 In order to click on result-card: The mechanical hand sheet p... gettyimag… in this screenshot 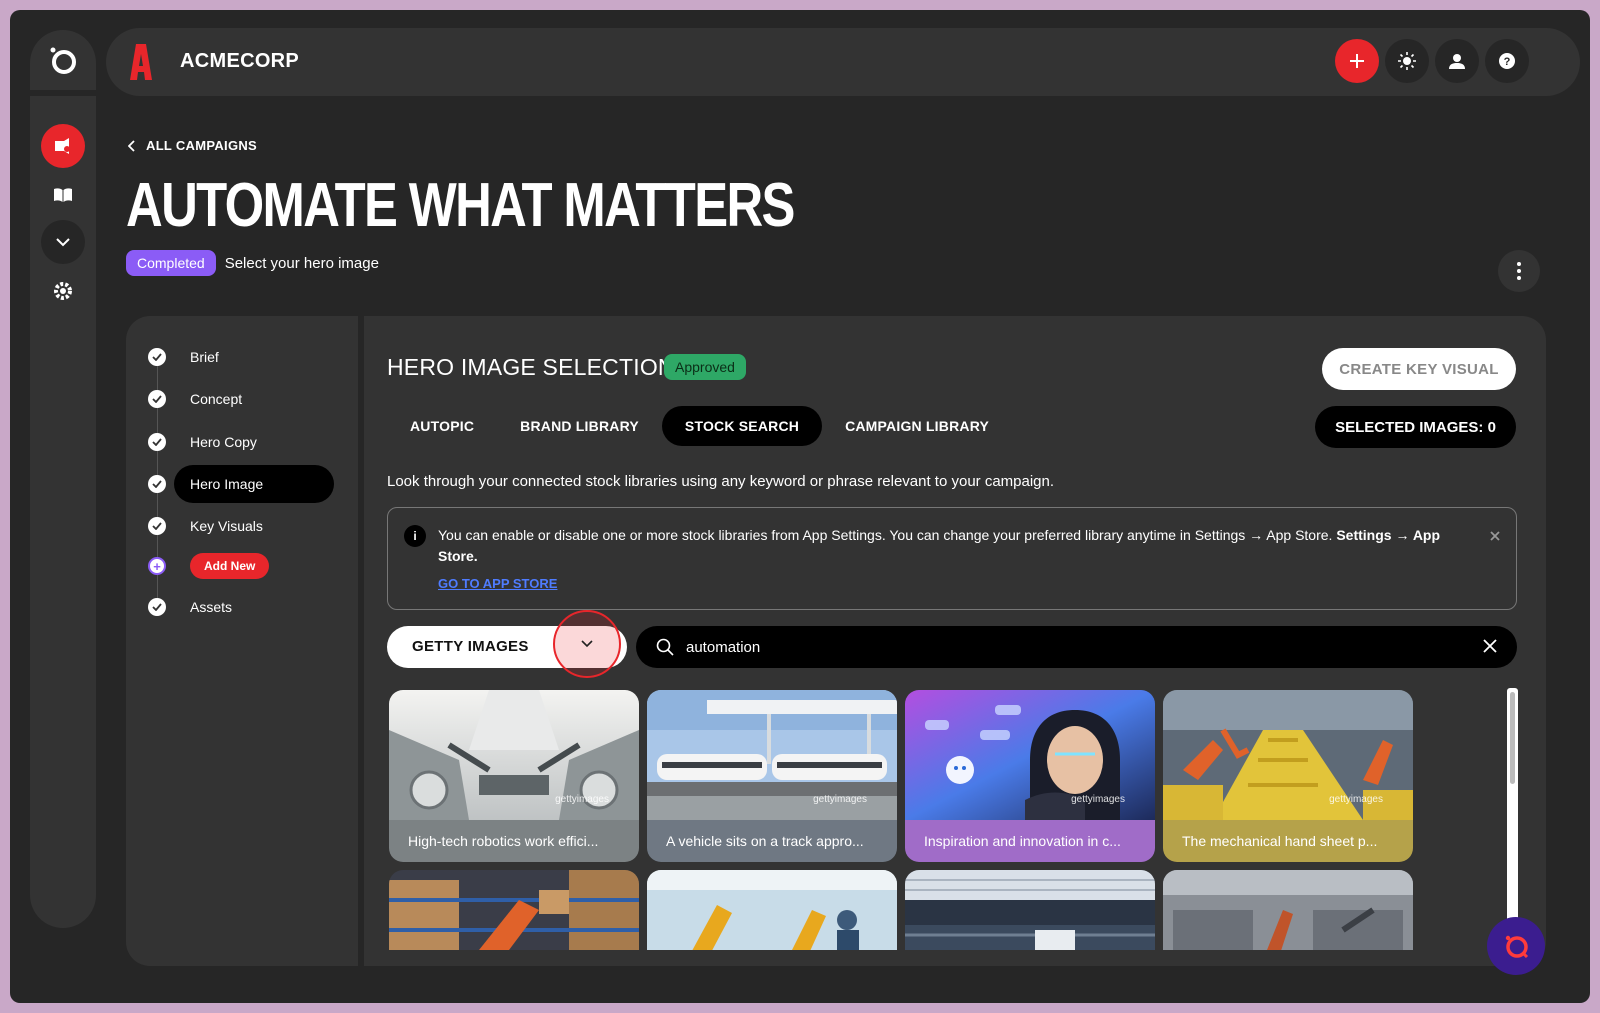, I will do `click(1288, 776)`.